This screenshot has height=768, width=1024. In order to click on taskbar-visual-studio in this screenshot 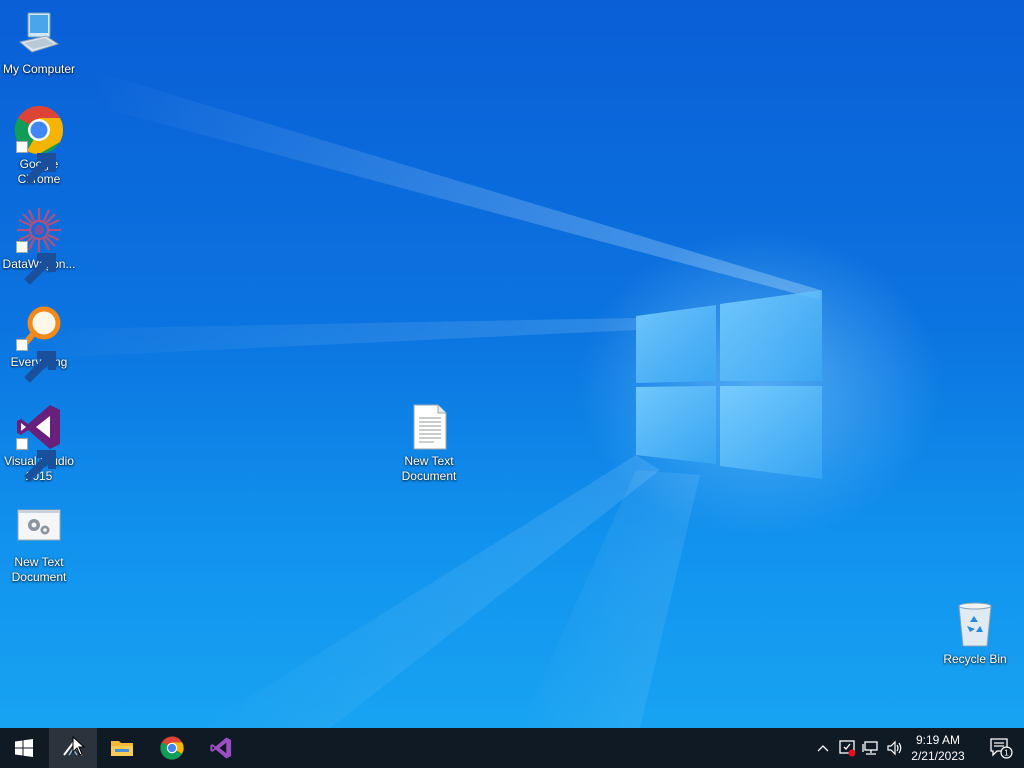, I will do `click(221, 748)`.